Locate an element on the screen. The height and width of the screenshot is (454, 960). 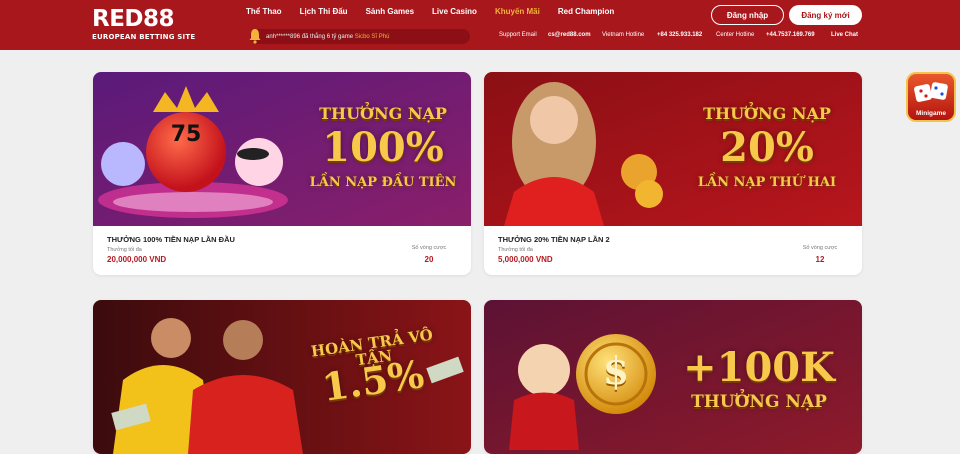
promo-1-max-label: Thưởng tối đa is located at coordinates (124, 250).